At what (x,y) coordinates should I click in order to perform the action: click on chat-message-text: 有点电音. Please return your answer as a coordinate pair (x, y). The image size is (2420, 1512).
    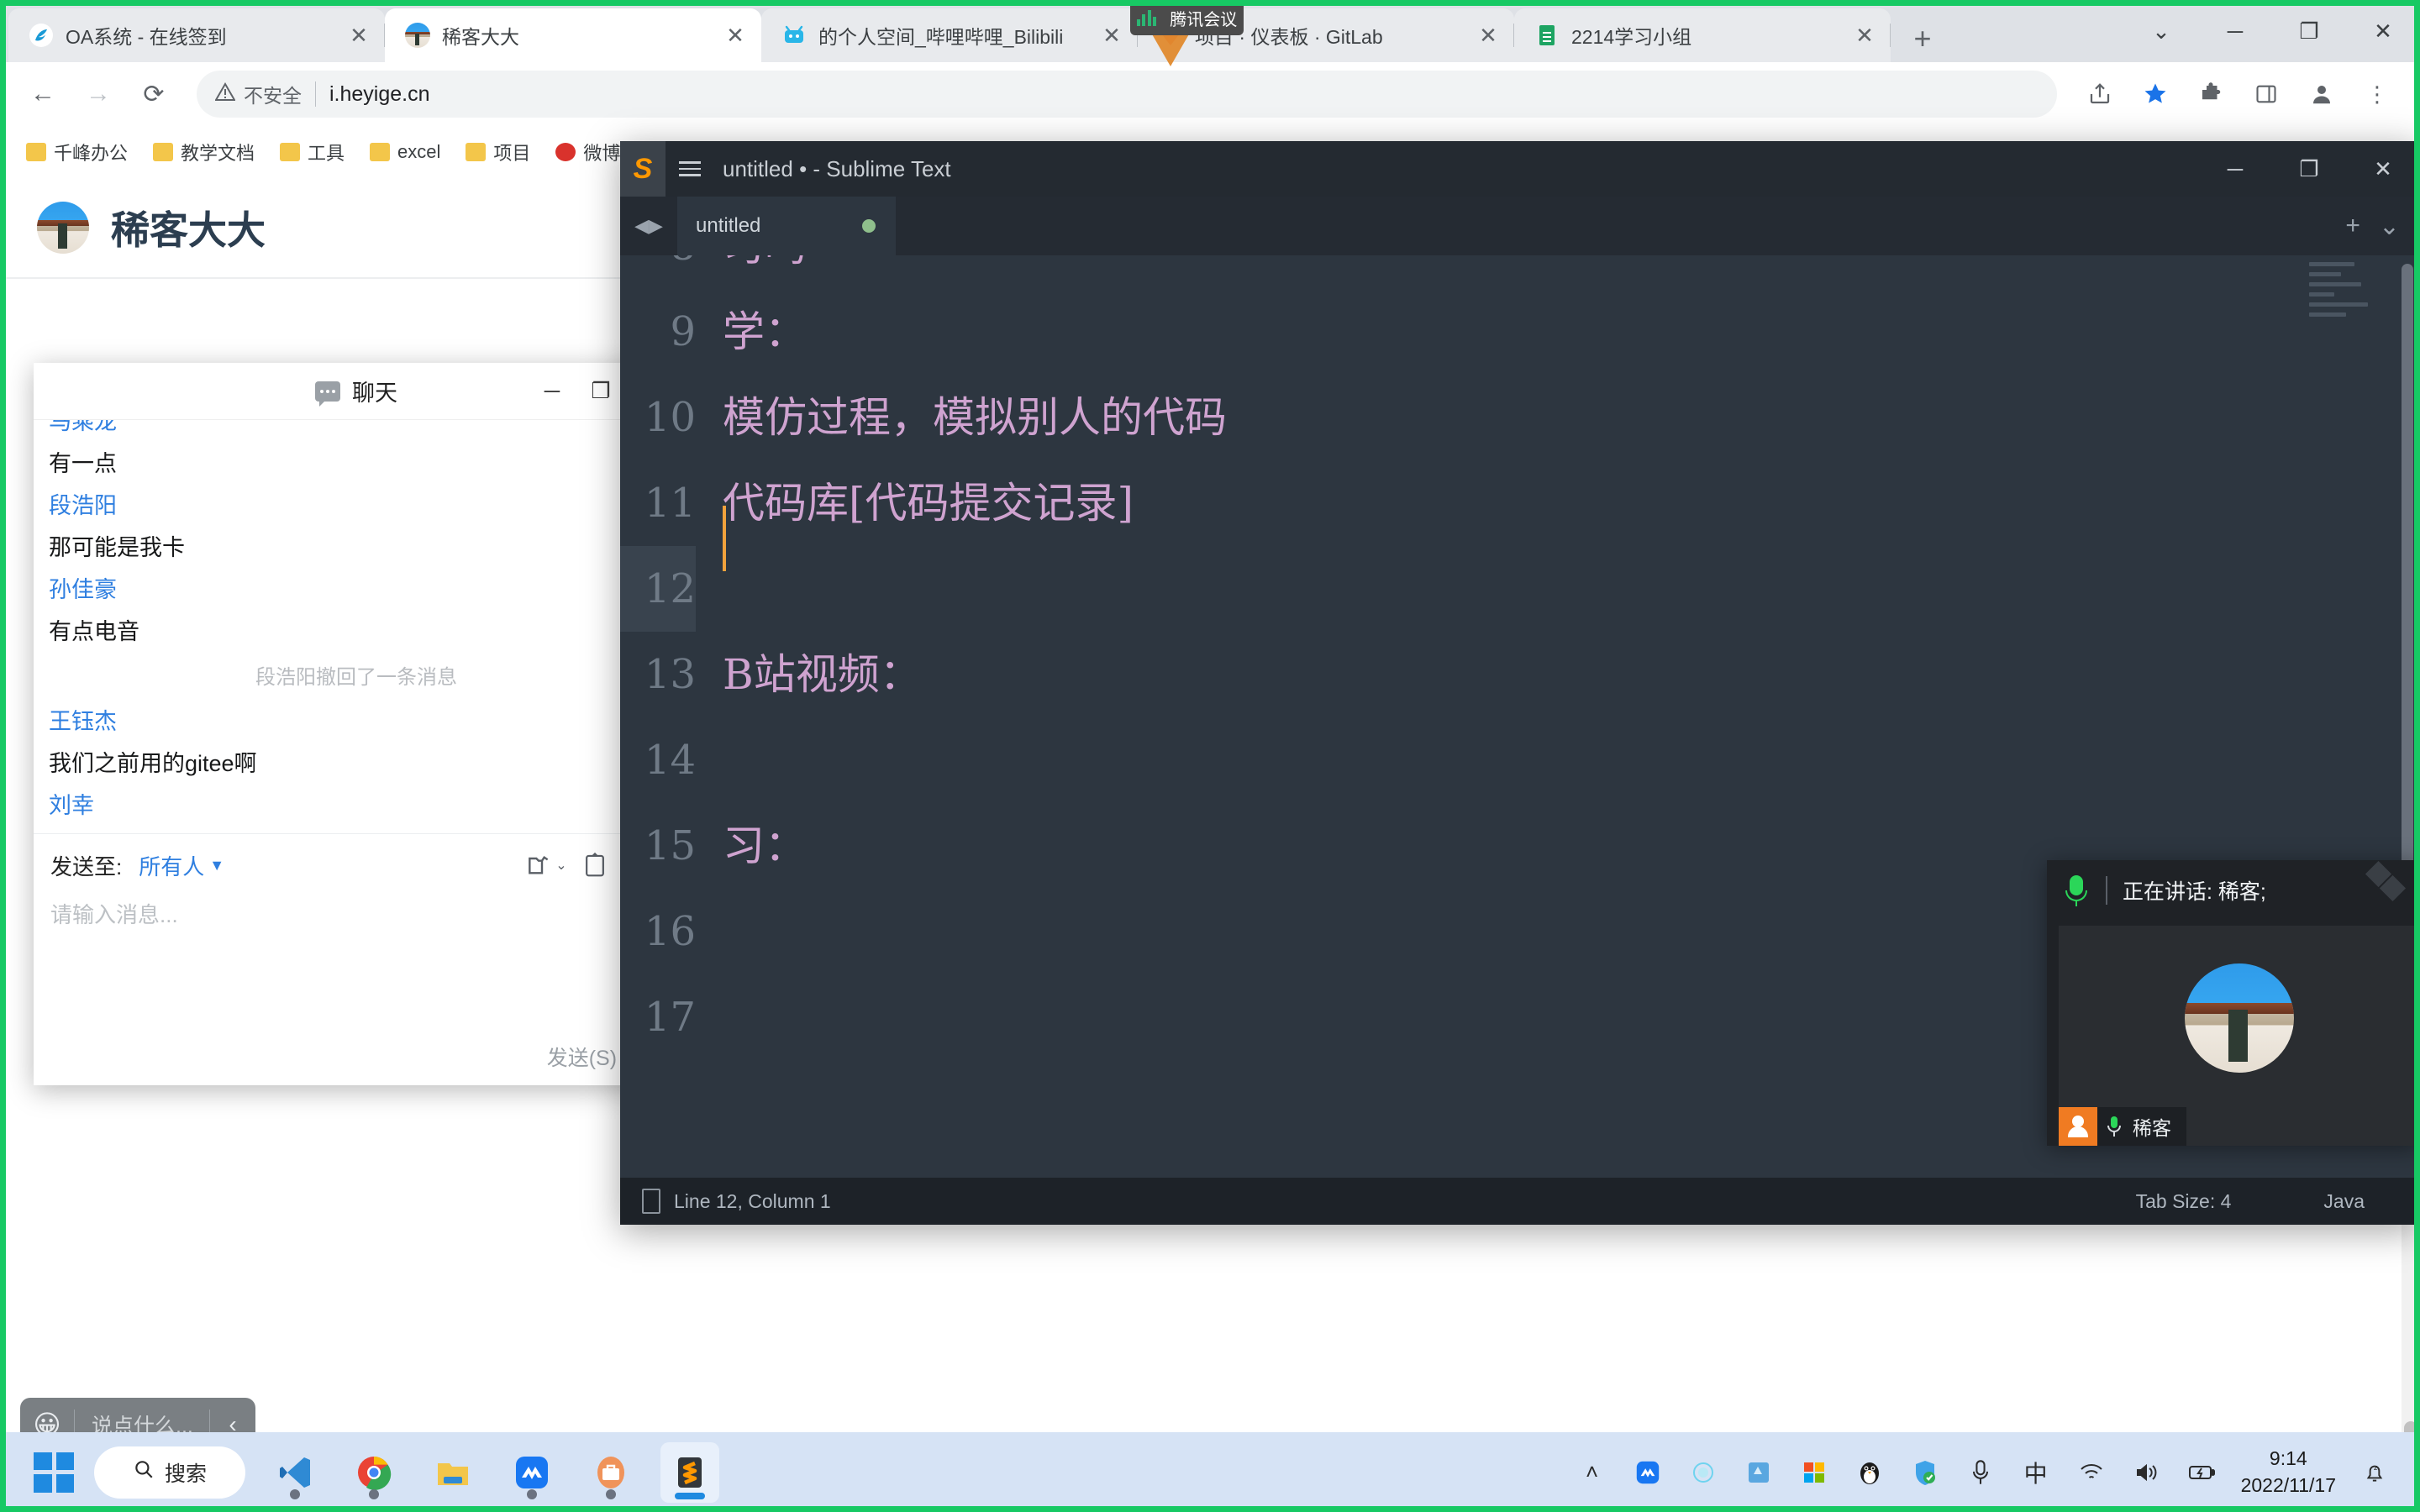
    Looking at the image, I should click on (94, 631).